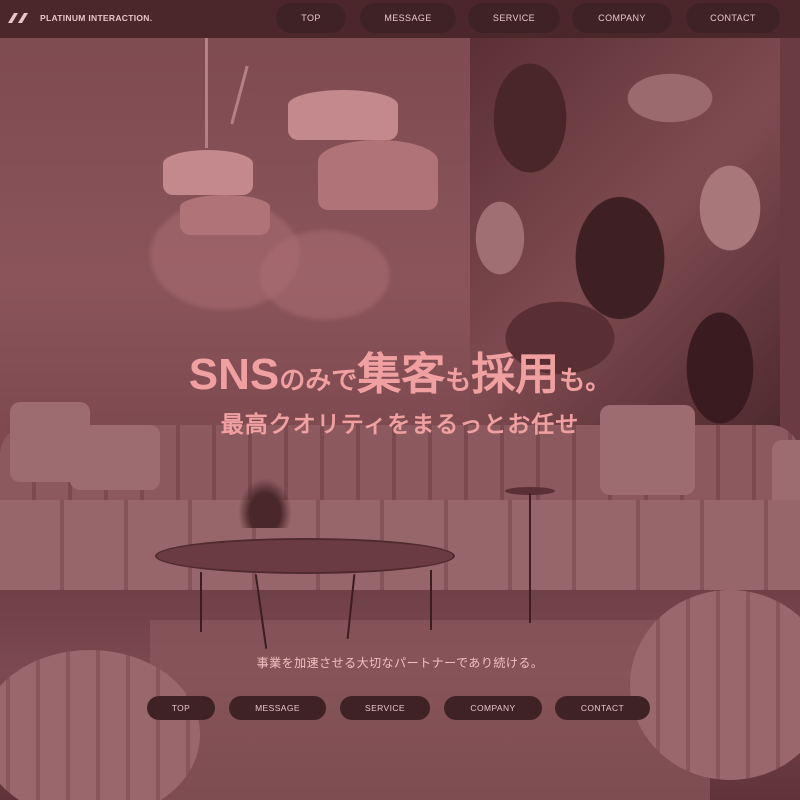 This screenshot has width=800, height=800. What do you see at coordinates (733, 18) in the screenshot?
I see `nav-contact: CONTACT` at bounding box center [733, 18].